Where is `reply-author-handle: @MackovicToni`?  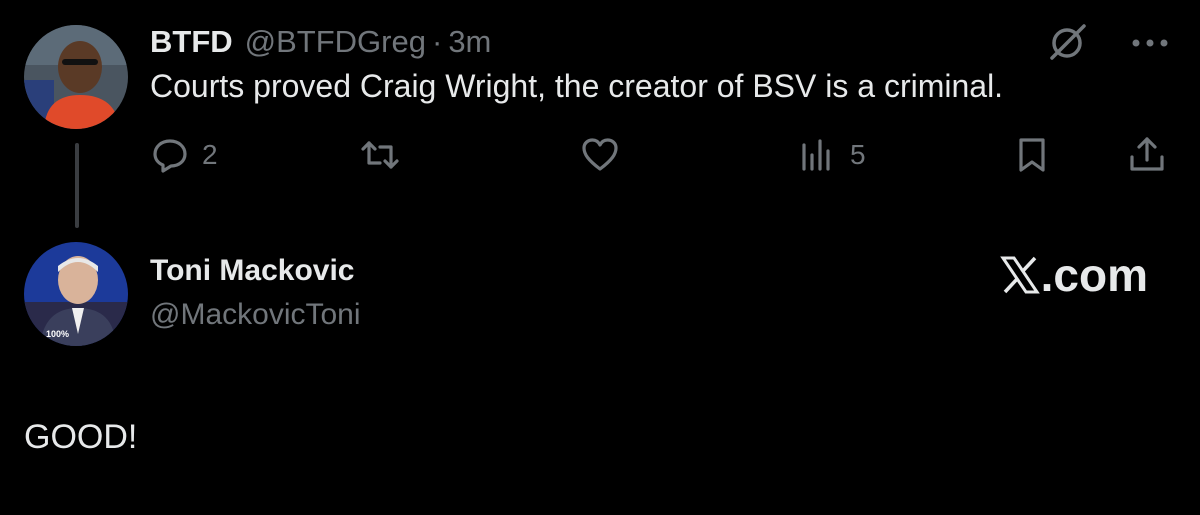
reply-author-handle: @MackovicToni is located at coordinates (255, 315).